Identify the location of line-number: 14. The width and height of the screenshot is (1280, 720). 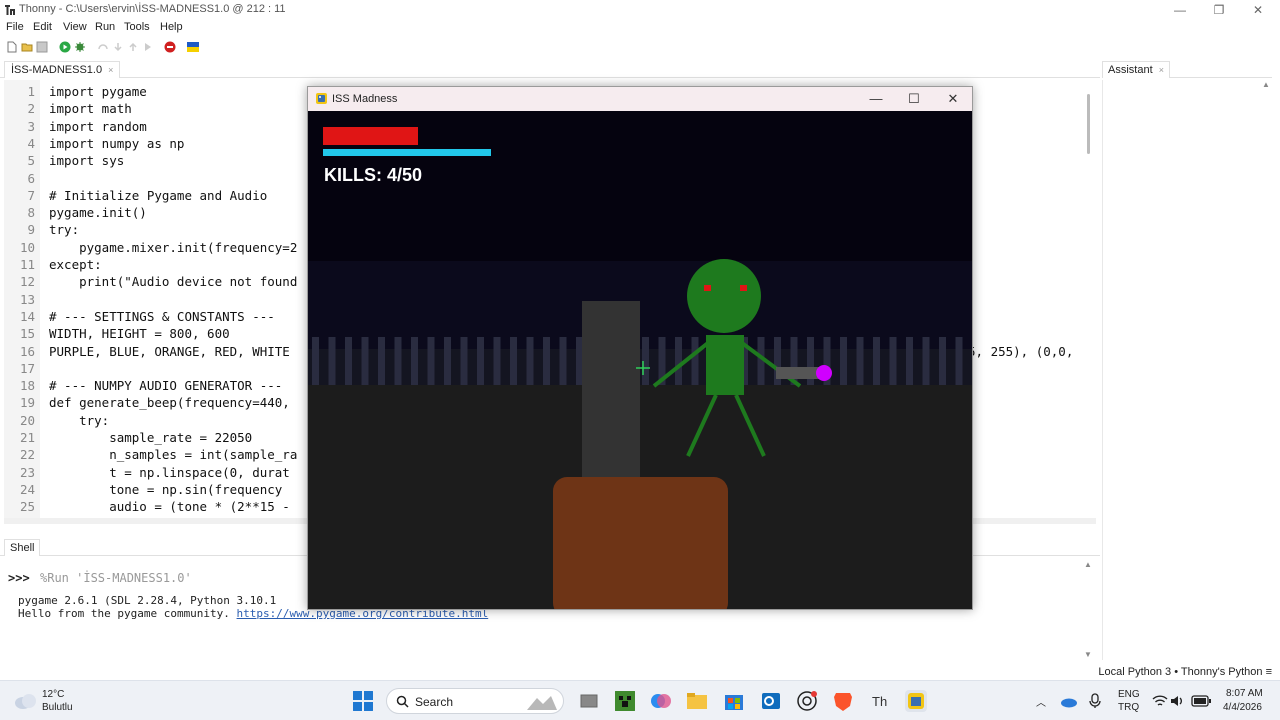
(27, 316).